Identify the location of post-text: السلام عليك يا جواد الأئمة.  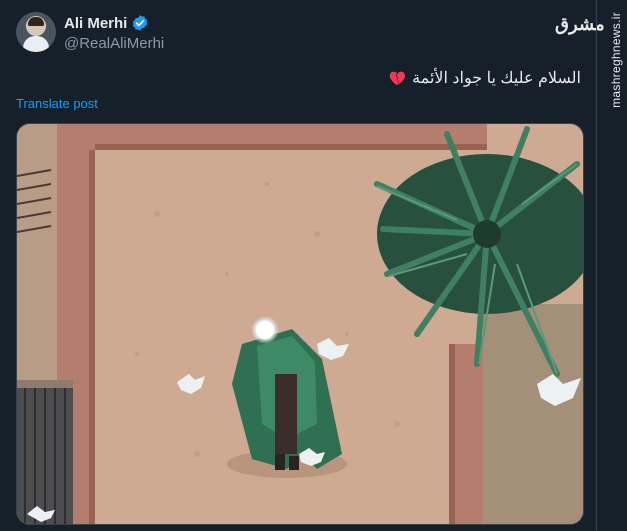
(496, 78).